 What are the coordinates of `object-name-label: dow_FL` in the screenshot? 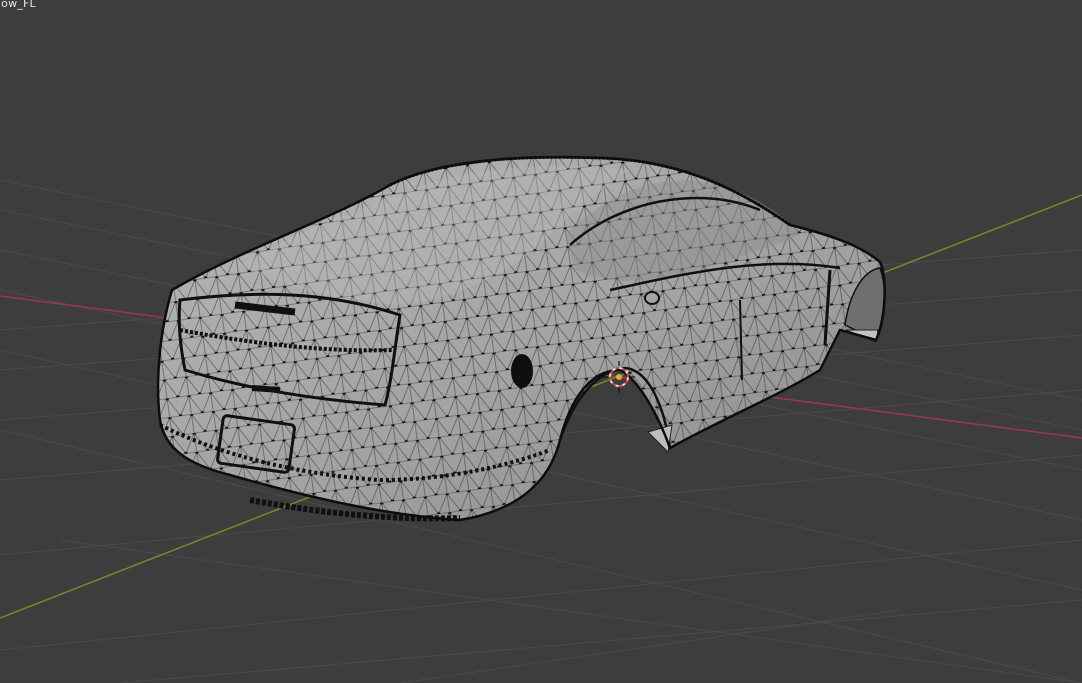 It's located at (18, 5).